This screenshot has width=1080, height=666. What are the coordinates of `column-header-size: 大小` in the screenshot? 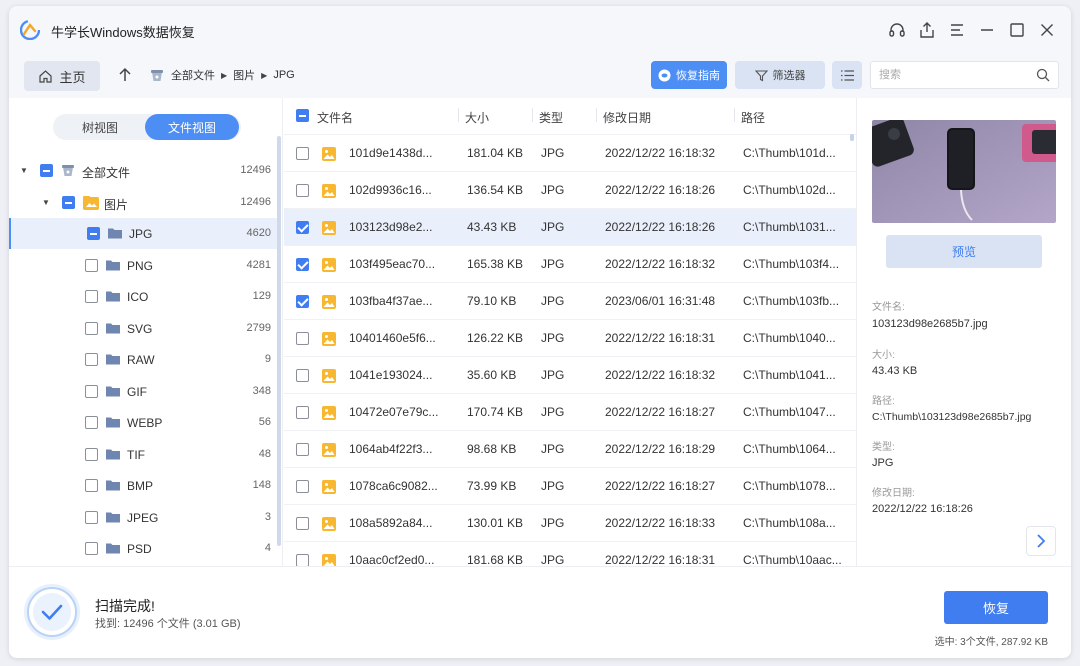 It's located at (477, 117).